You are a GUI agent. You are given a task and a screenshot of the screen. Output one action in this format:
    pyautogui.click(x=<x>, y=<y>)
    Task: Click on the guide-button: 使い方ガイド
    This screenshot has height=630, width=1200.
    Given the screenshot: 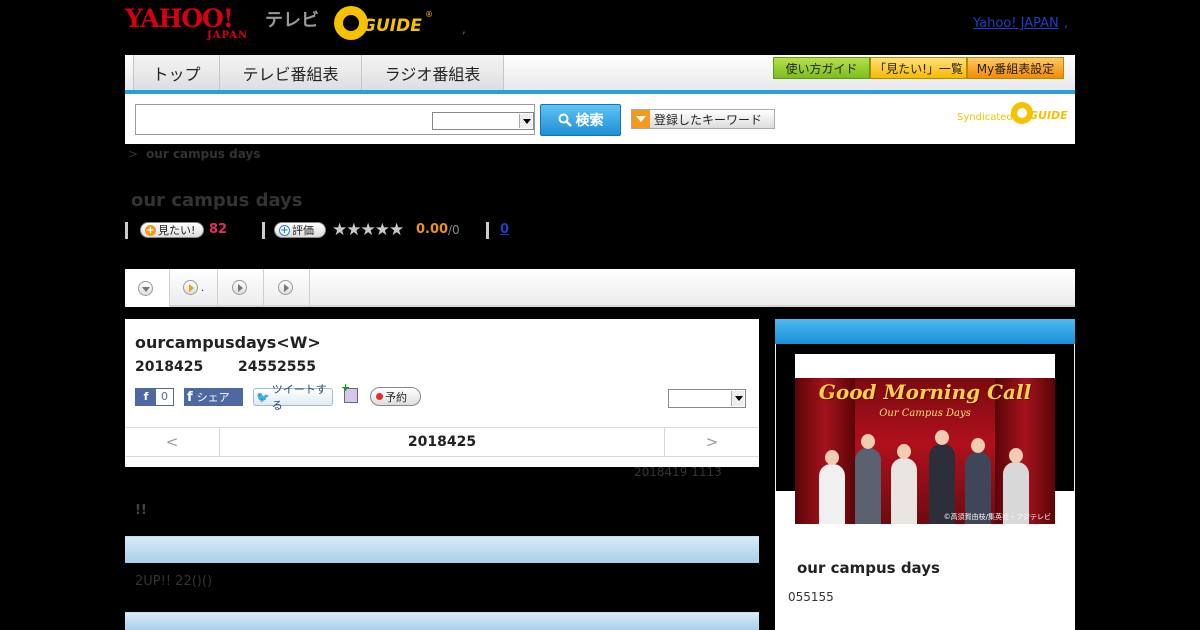 What is the action you would take?
    pyautogui.click(x=821, y=68)
    